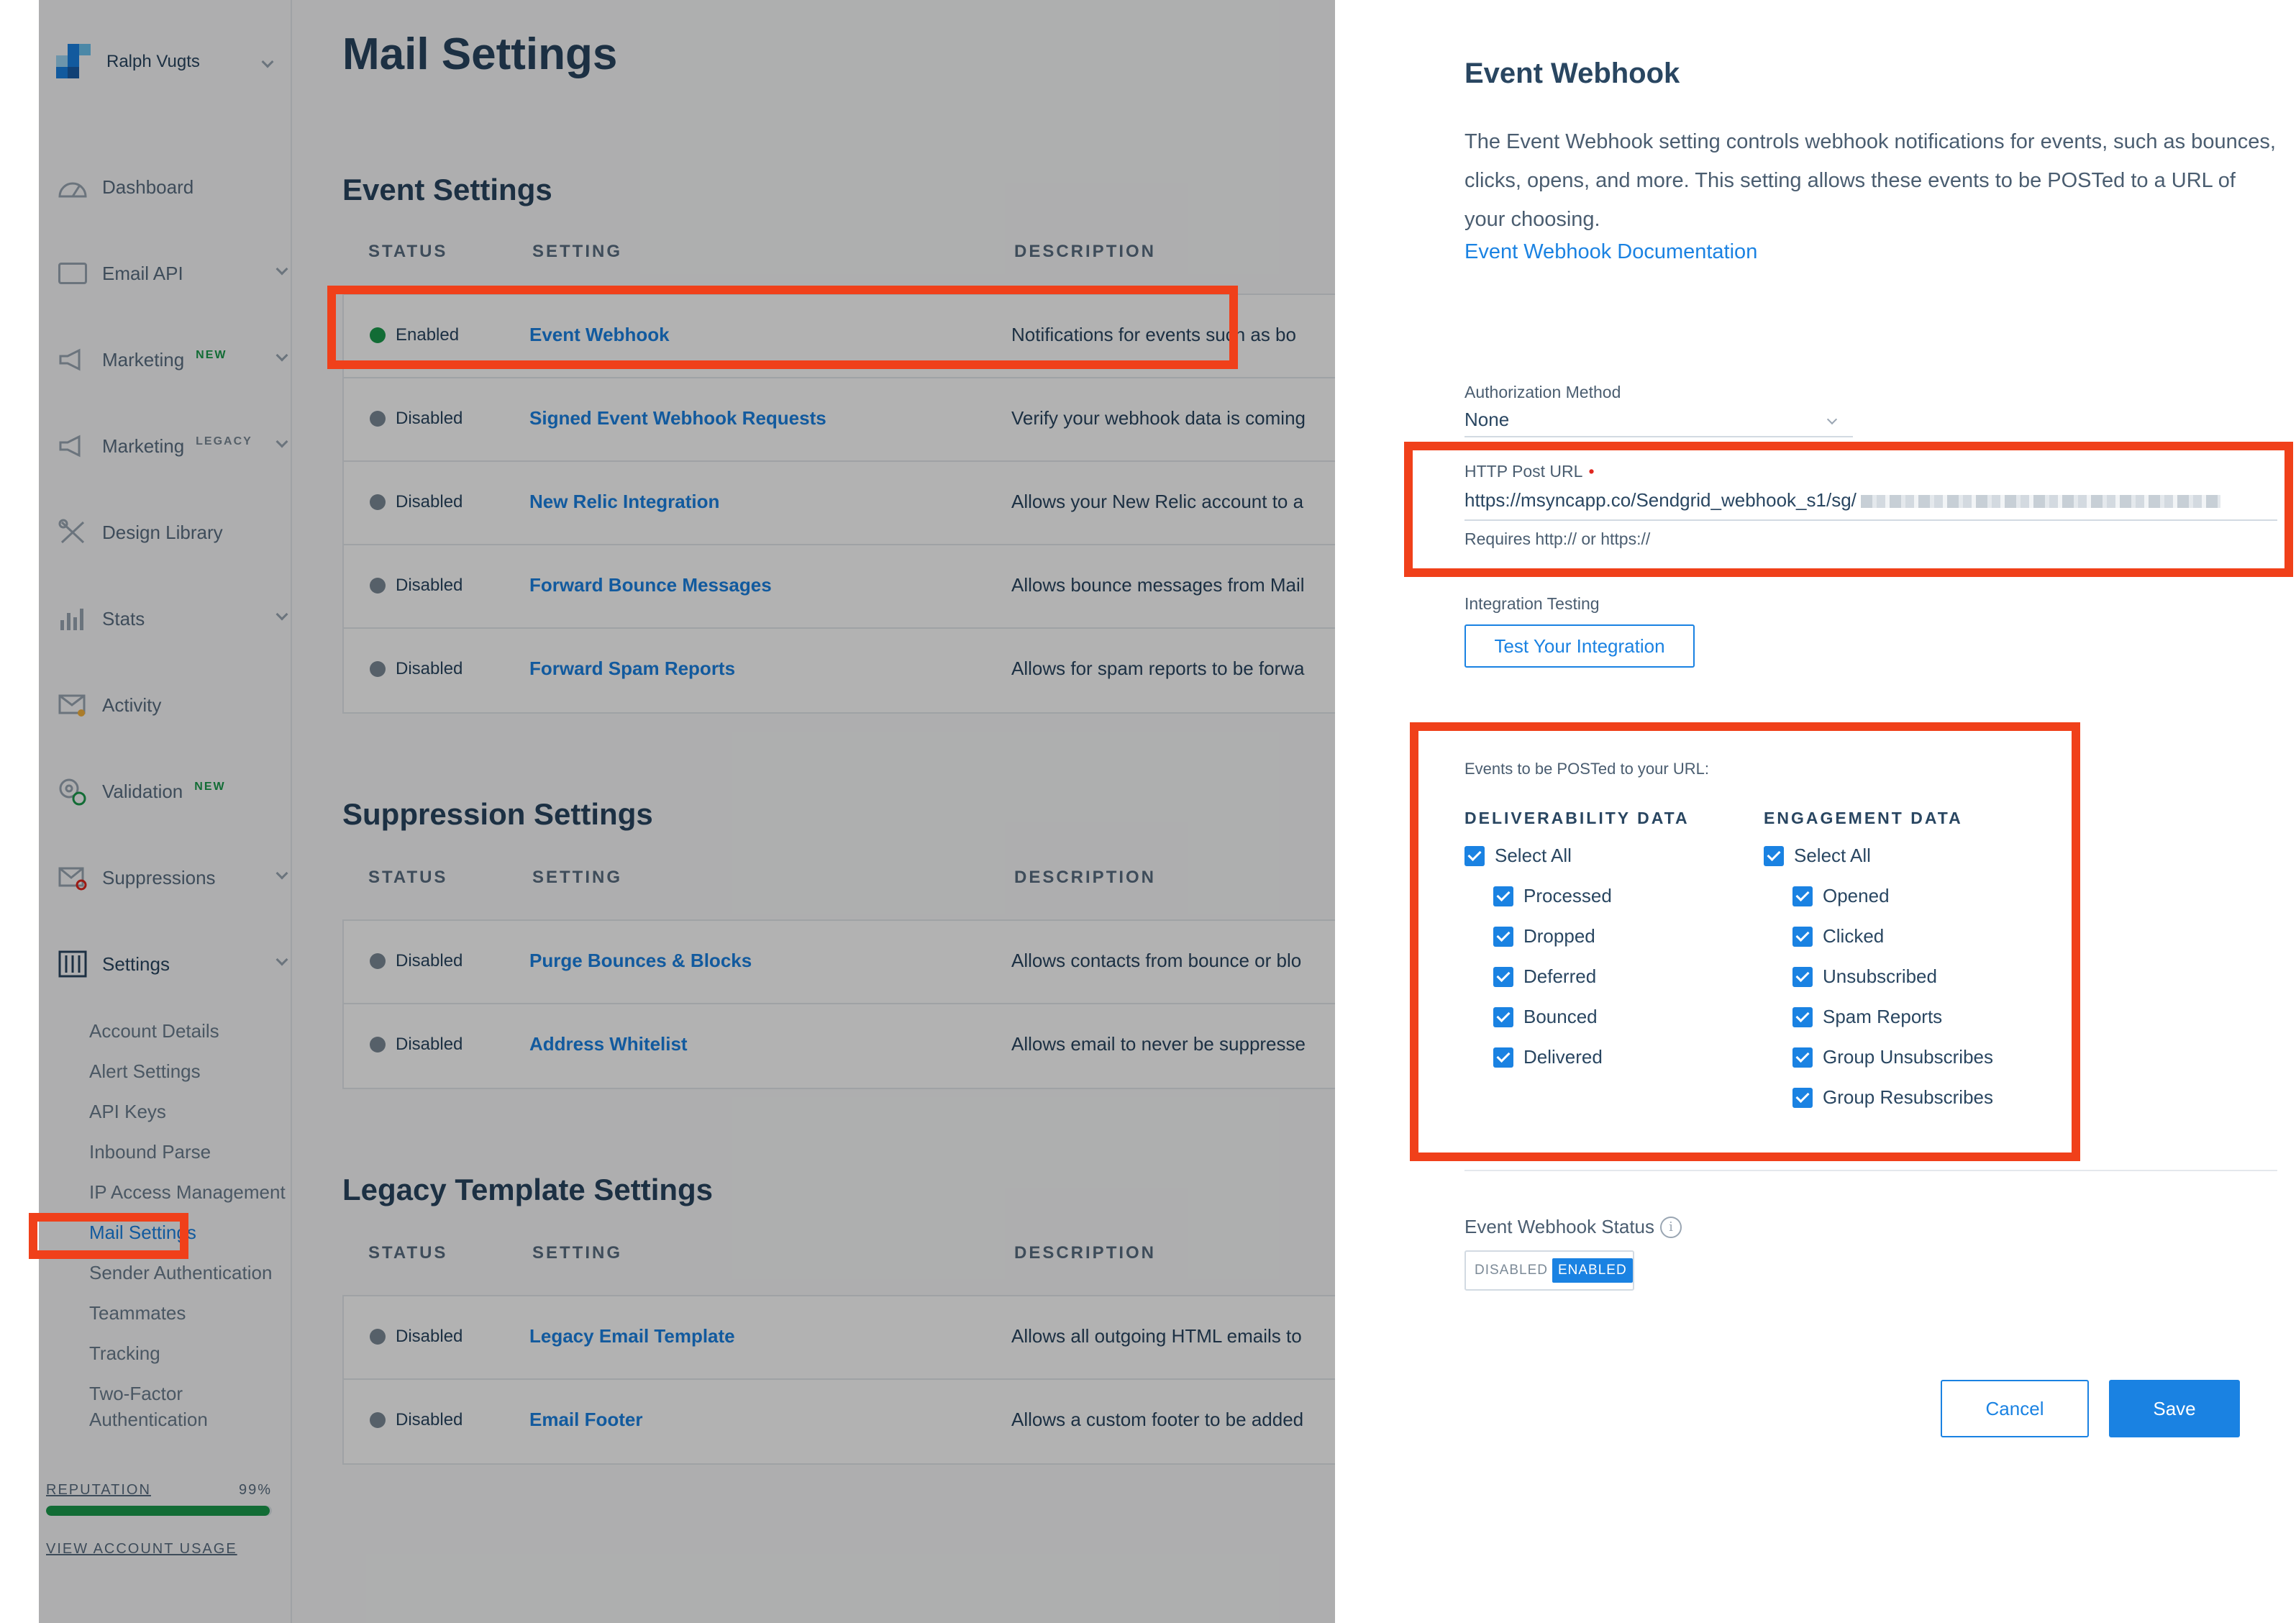  I want to click on chevron-down-icon, so click(1832, 419).